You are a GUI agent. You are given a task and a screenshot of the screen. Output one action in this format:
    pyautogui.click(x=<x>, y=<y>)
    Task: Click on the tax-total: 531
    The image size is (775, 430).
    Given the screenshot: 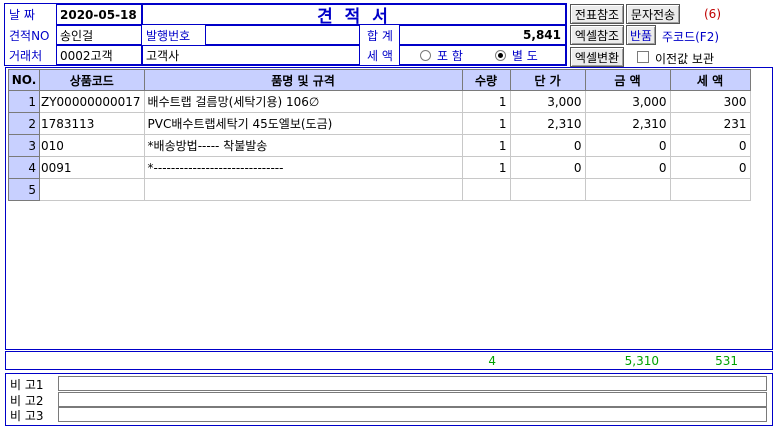 What is the action you would take?
    pyautogui.click(x=726, y=361)
    